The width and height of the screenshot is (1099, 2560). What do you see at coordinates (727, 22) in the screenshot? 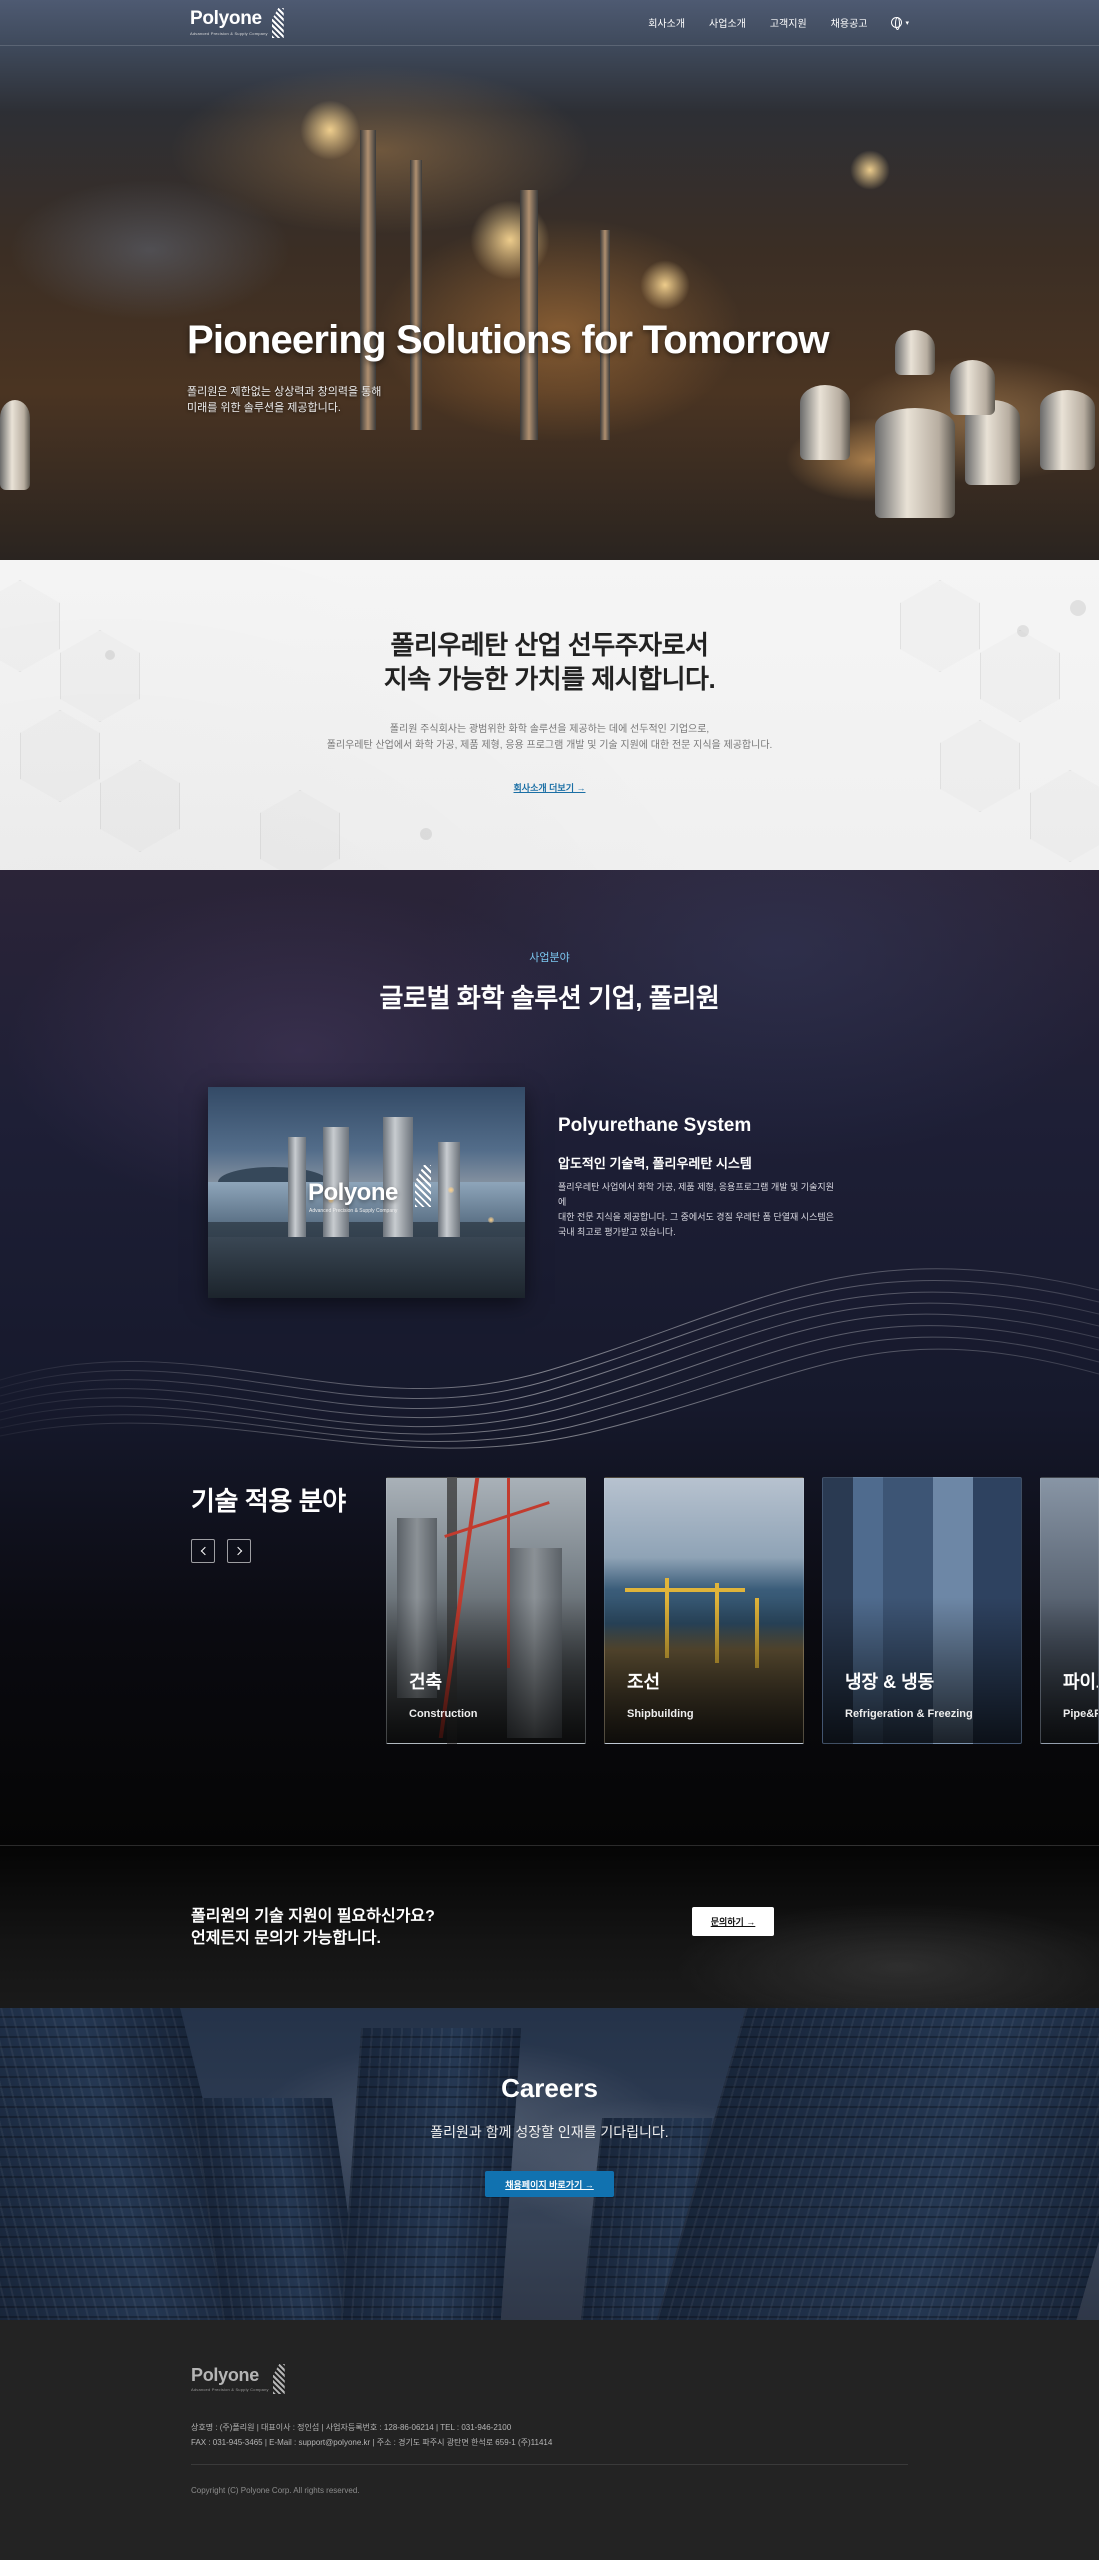
I see `nav-item-business: 사업소개` at bounding box center [727, 22].